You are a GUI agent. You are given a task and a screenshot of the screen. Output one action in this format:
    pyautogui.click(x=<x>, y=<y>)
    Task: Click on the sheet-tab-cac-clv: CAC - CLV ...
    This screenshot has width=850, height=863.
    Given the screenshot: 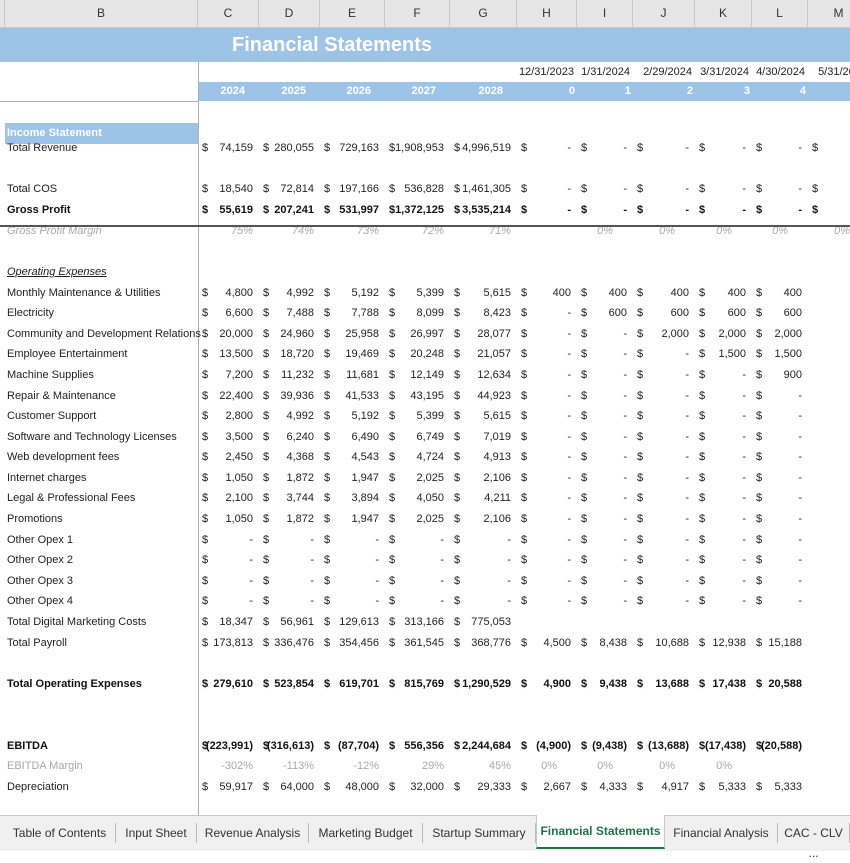 What is the action you would take?
    pyautogui.click(x=814, y=841)
    